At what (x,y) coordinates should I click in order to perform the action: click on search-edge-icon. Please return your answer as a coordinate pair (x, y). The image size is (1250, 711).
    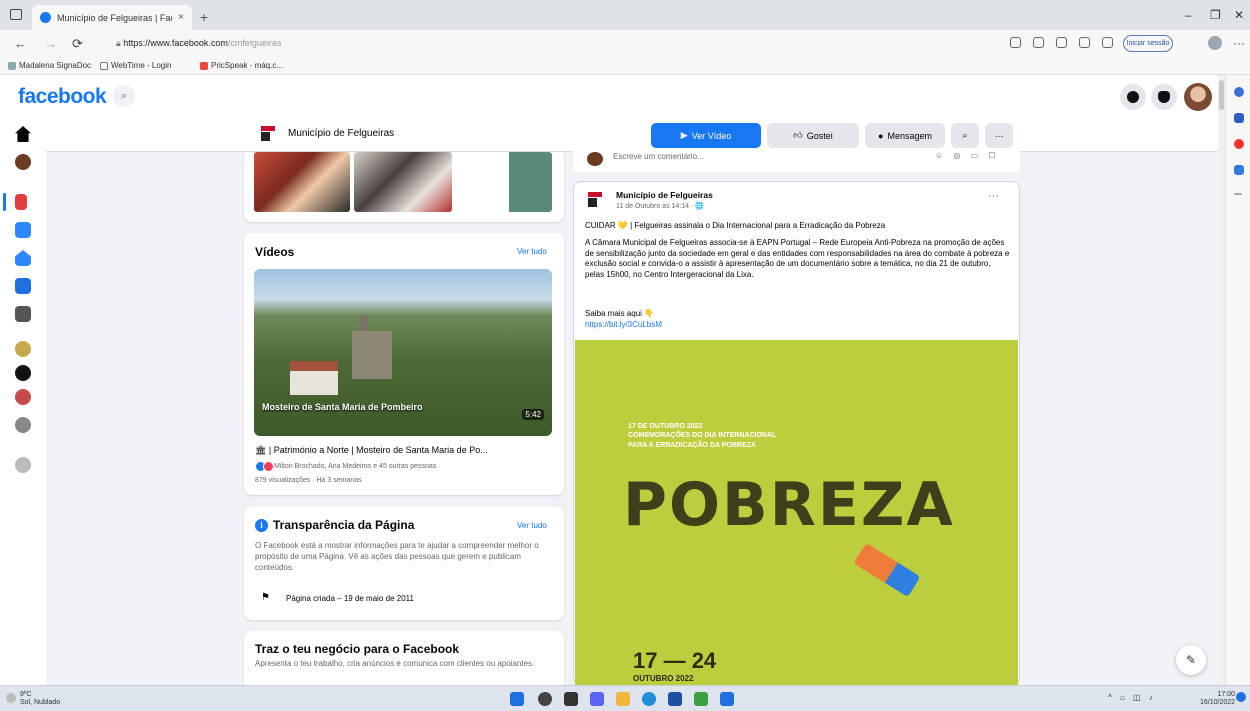
    Looking at the image, I should click on (1239, 92).